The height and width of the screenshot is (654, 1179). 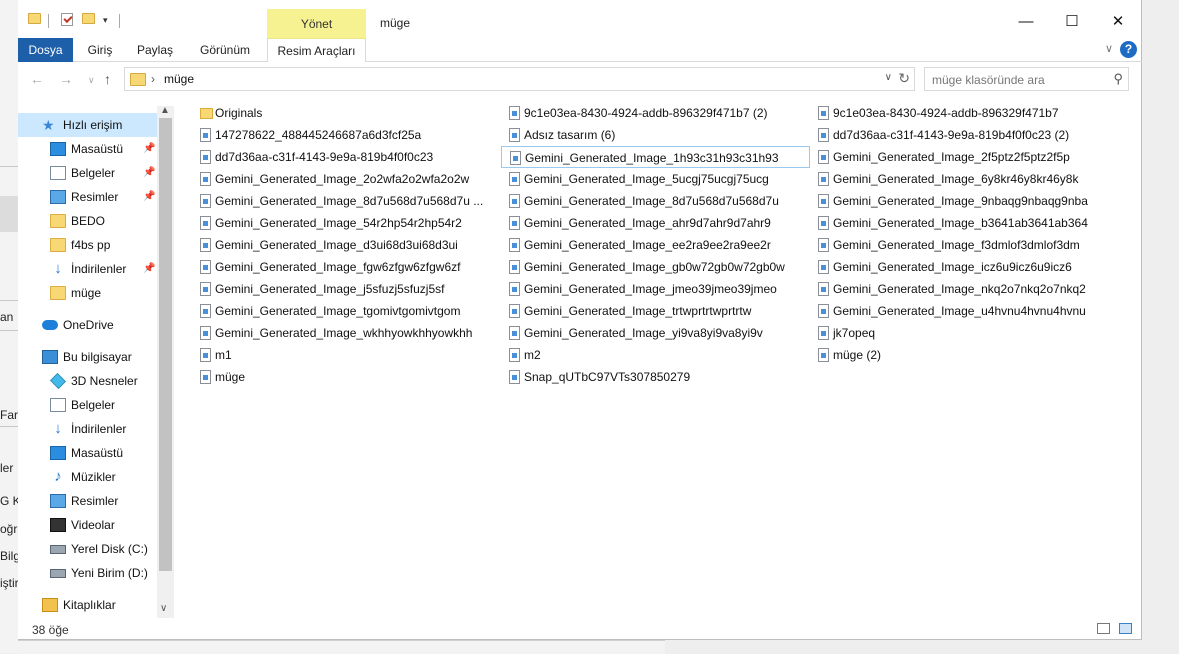 What do you see at coordinates (655, 223) in the screenshot?
I see `file-item: Gemini_Generated_Image_ahr9d7ahr9d7ahr9` at bounding box center [655, 223].